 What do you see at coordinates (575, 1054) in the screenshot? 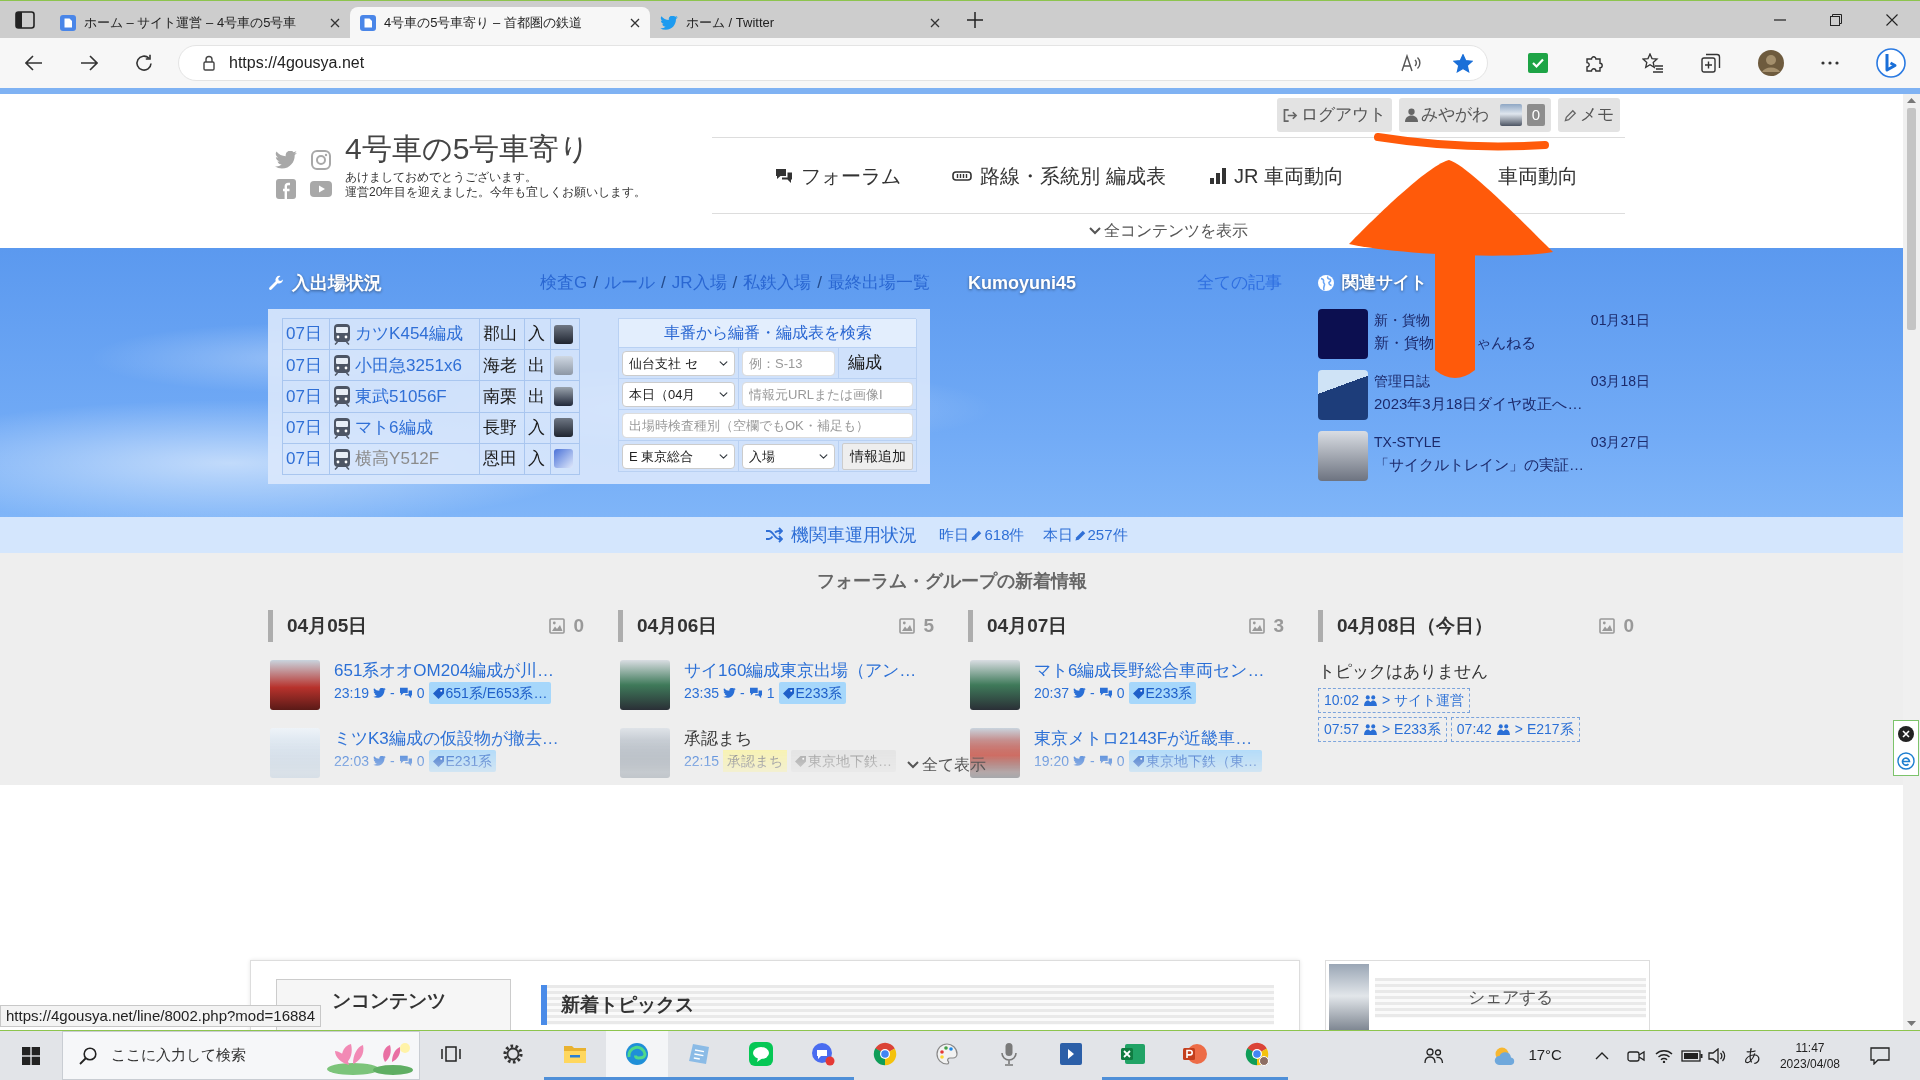
I see `folder-icon` at bounding box center [575, 1054].